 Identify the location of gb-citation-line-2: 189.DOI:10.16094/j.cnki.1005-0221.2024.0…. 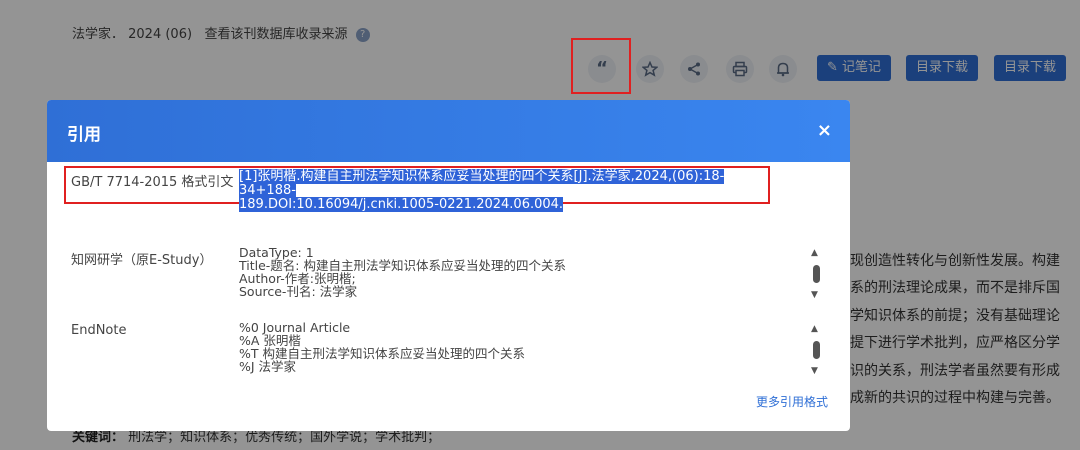
(401, 204).